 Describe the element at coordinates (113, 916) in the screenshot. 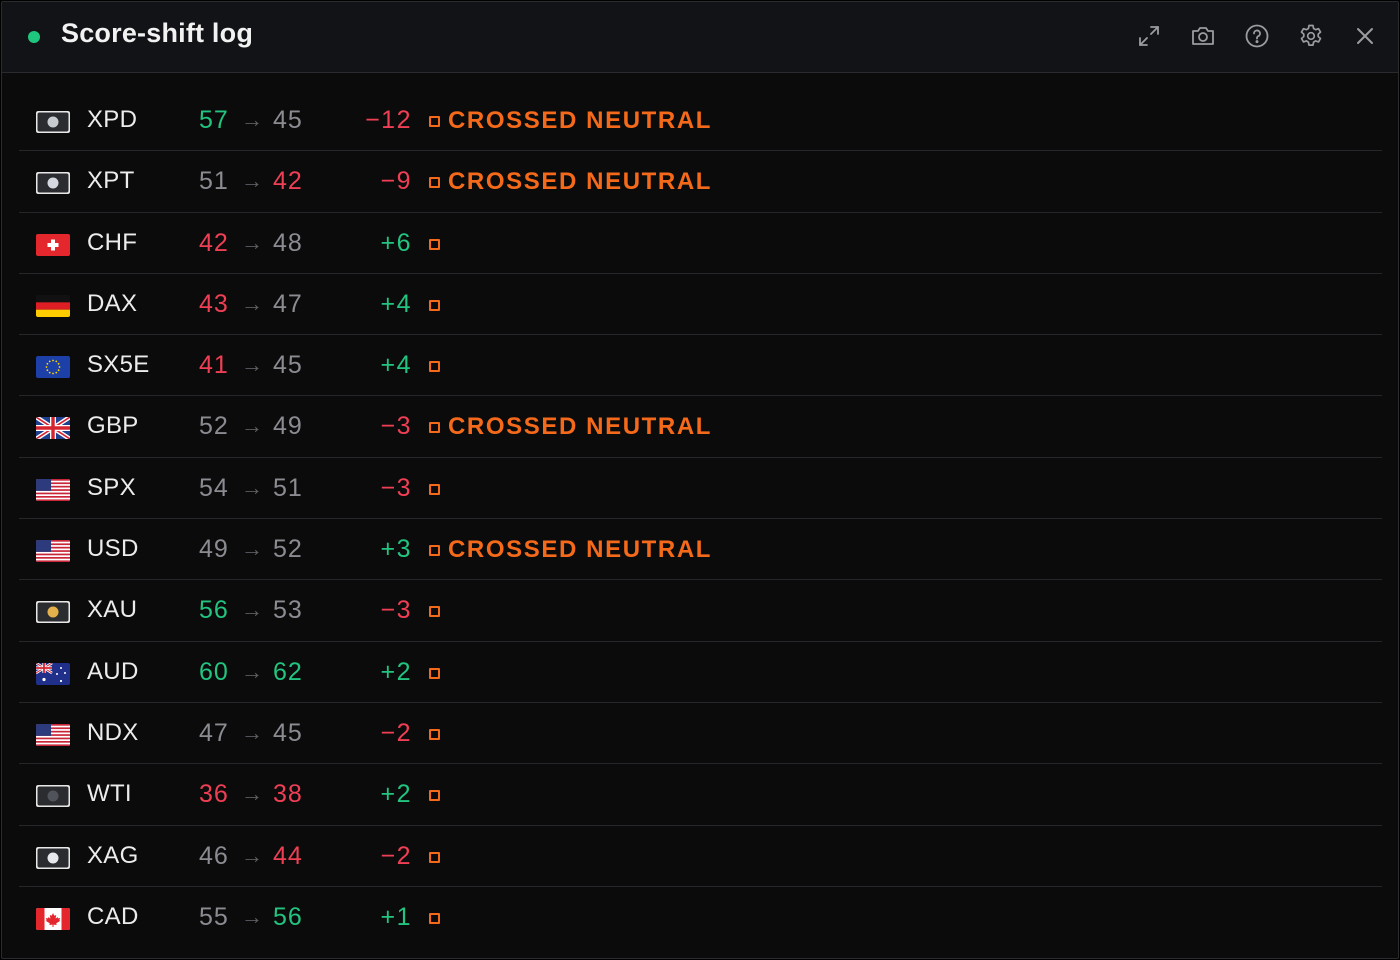

I see `symbol-label: CAD` at that location.